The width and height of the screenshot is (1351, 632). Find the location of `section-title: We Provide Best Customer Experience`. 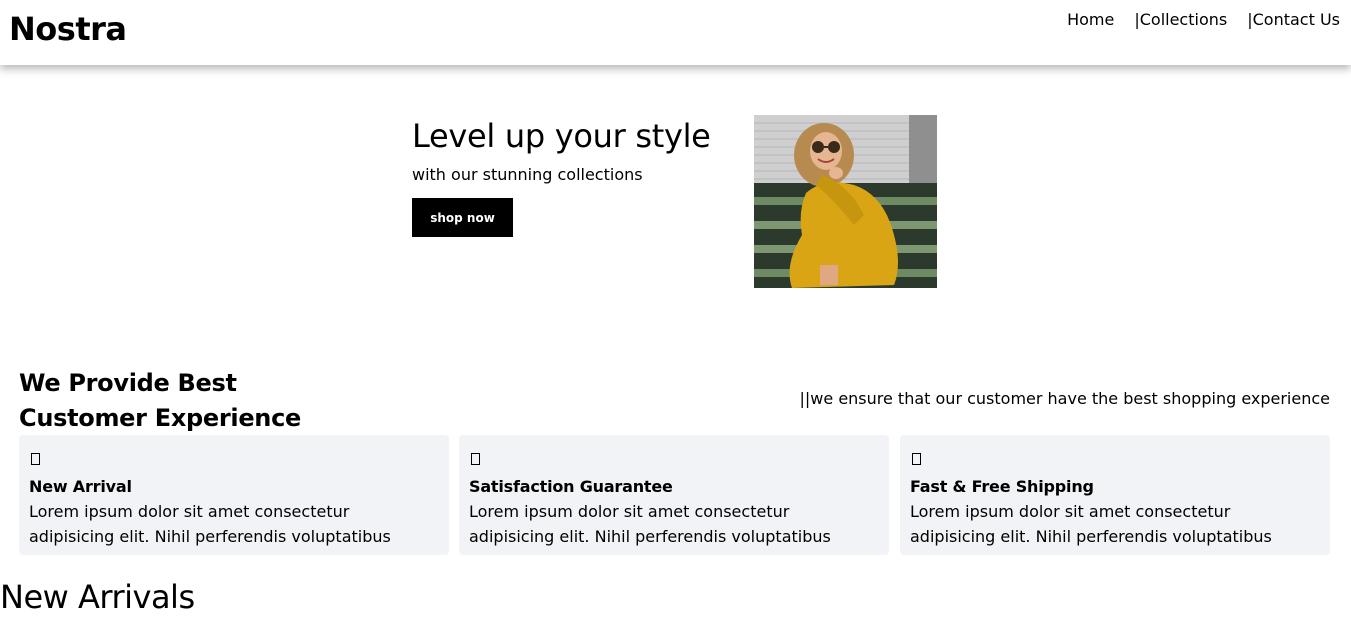

section-title: We Provide Best Customer Experience is located at coordinates (160, 401).